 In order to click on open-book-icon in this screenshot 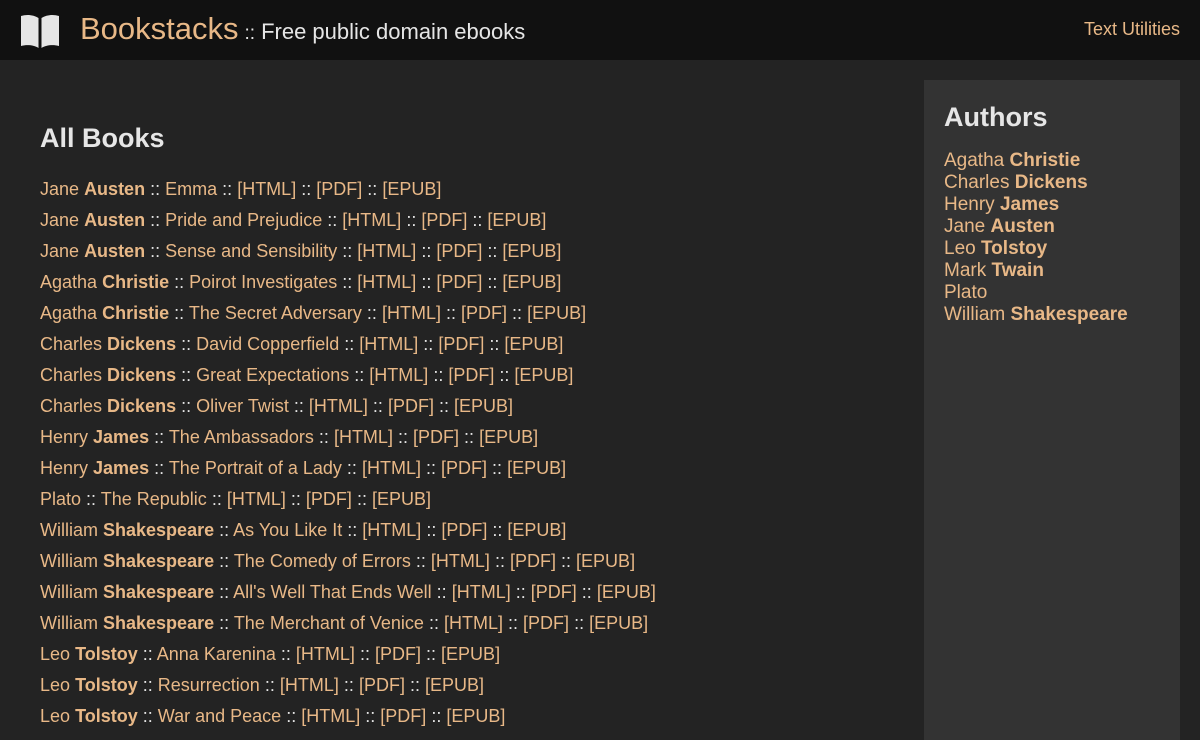, I will do `click(40, 31)`.